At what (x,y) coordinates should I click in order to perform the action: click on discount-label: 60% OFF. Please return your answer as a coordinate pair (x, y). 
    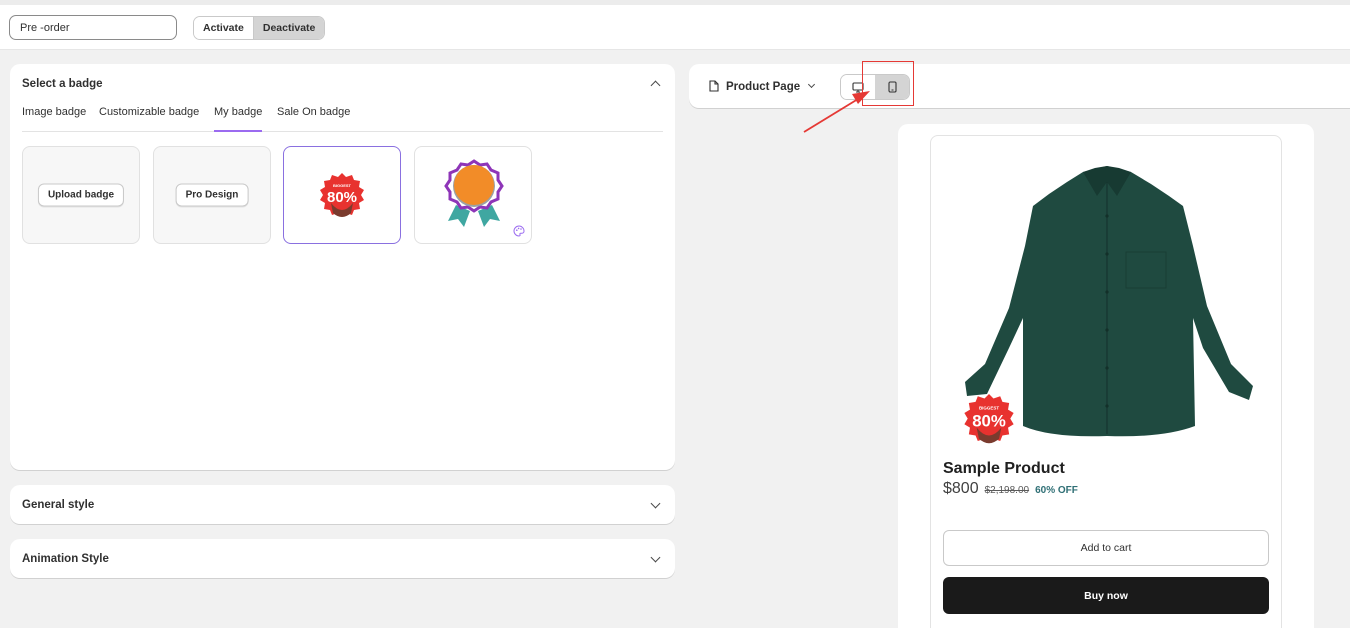
    Looking at the image, I should click on (1056, 490).